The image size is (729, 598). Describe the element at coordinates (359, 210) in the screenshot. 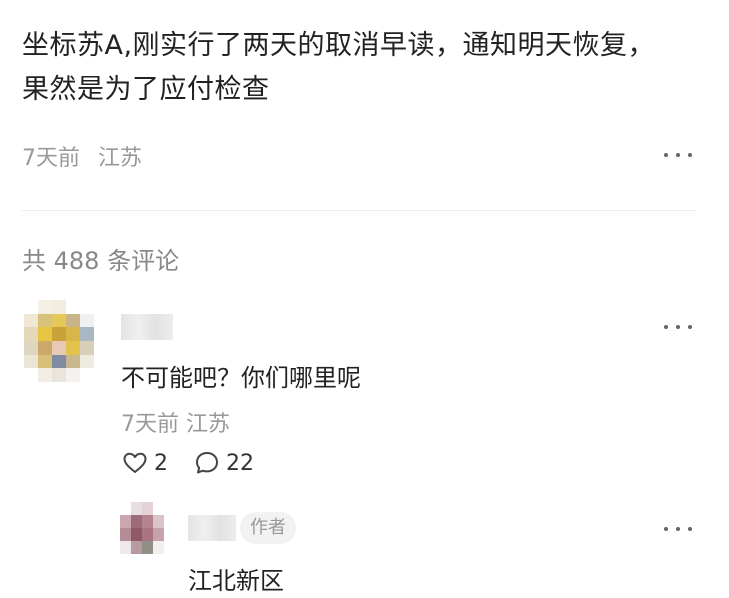

I see `divider` at that location.